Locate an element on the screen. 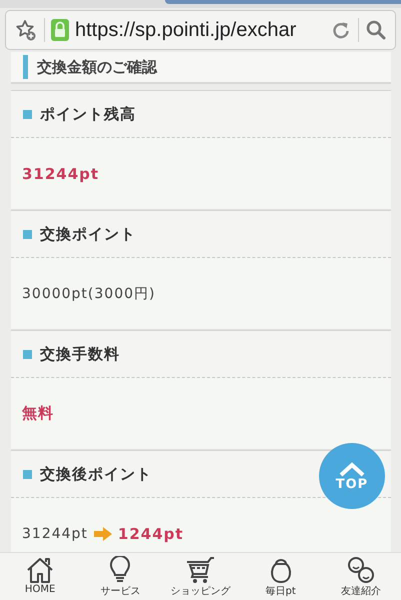  bookmark-star-icon is located at coordinates (26, 30).